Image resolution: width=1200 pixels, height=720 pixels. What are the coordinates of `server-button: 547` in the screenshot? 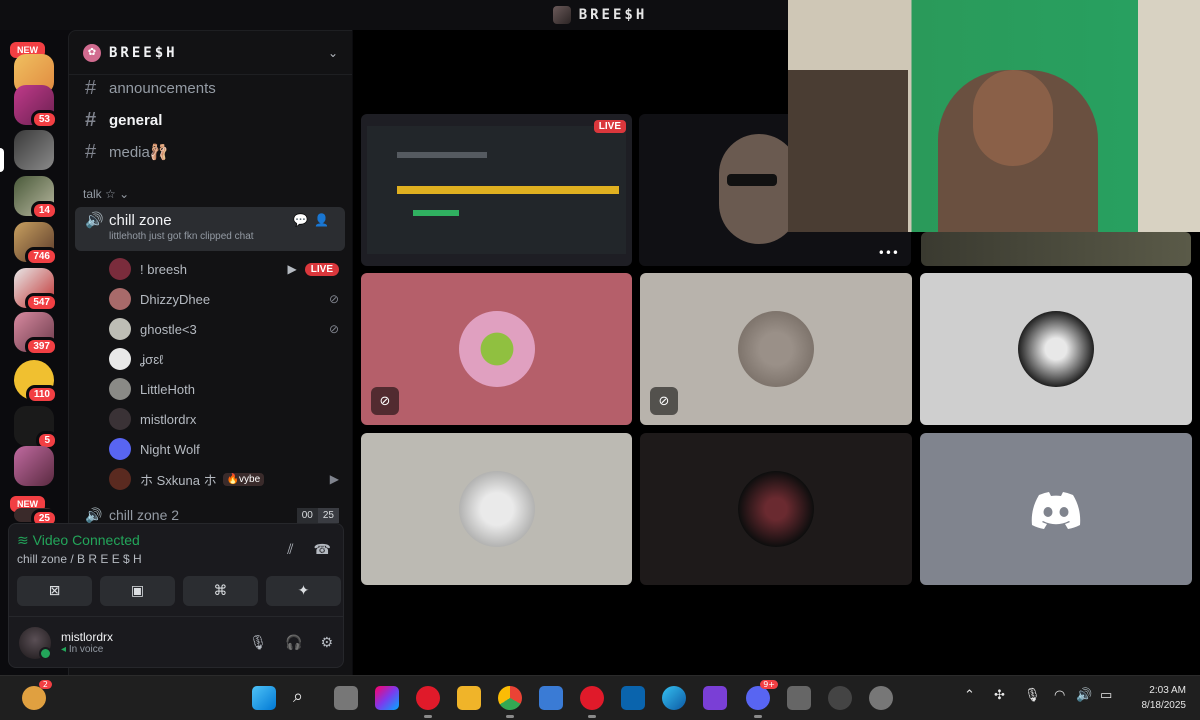 It's located at (36, 290).